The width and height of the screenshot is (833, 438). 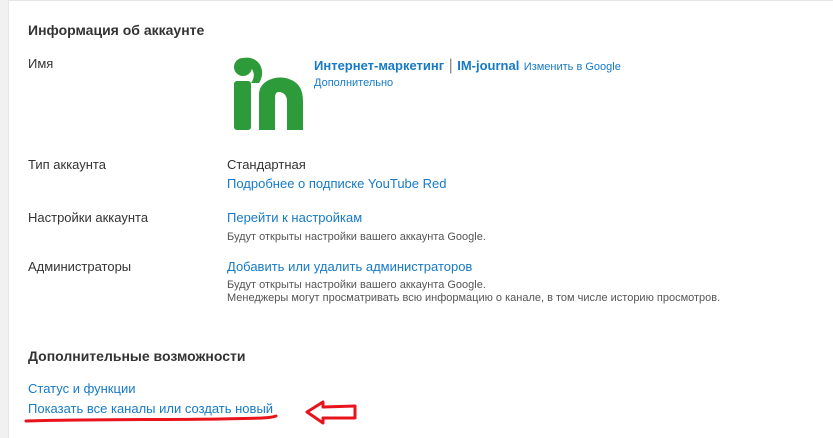 What do you see at coordinates (266, 164) in the screenshot?
I see `account-type-value: Стандартная` at bounding box center [266, 164].